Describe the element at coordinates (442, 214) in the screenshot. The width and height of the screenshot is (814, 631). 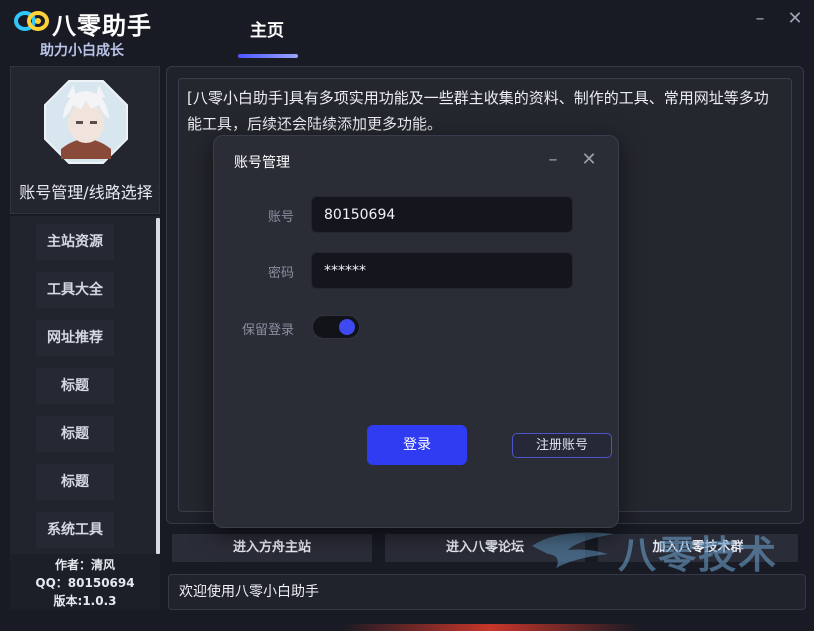
I see `account-input` at that location.